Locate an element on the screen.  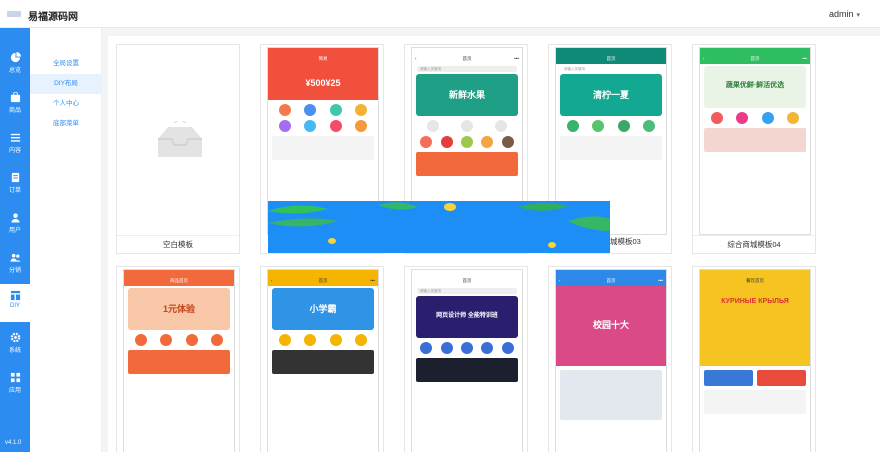
sidebar-item-users: 用户 is located at coordinates (15, 225).